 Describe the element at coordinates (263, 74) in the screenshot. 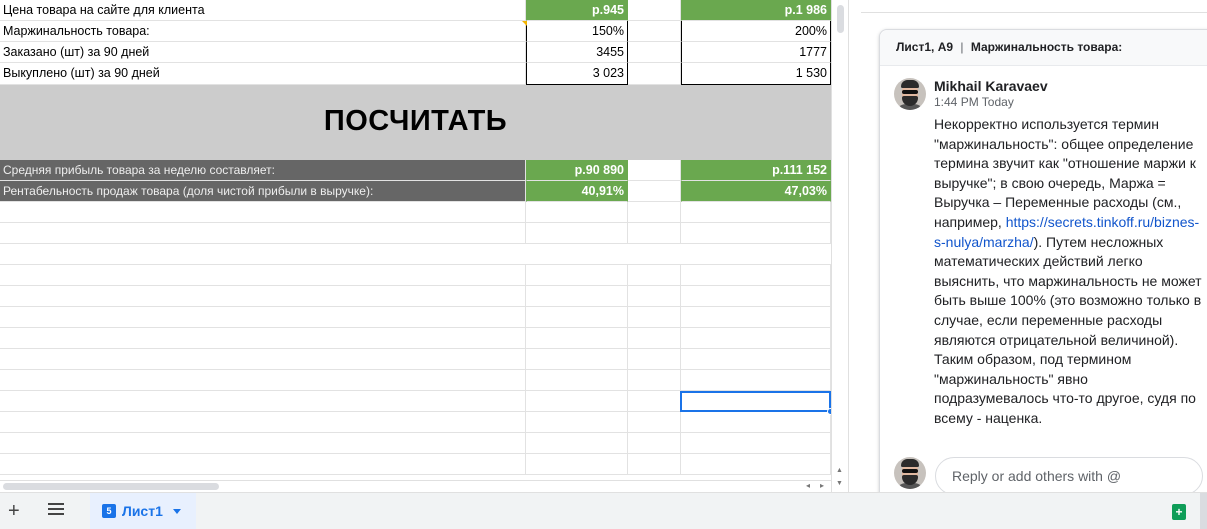

I see `cell-label: Выкуплено (шт) за 90 дней` at that location.